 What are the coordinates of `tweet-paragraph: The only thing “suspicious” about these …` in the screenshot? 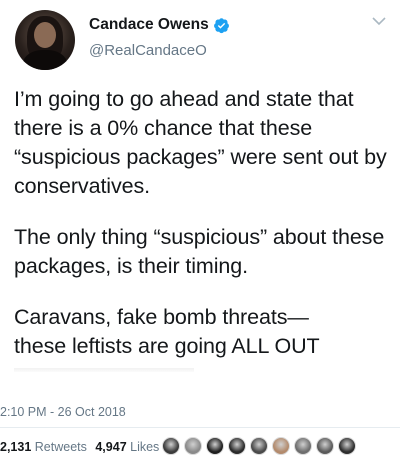 It's located at (199, 251).